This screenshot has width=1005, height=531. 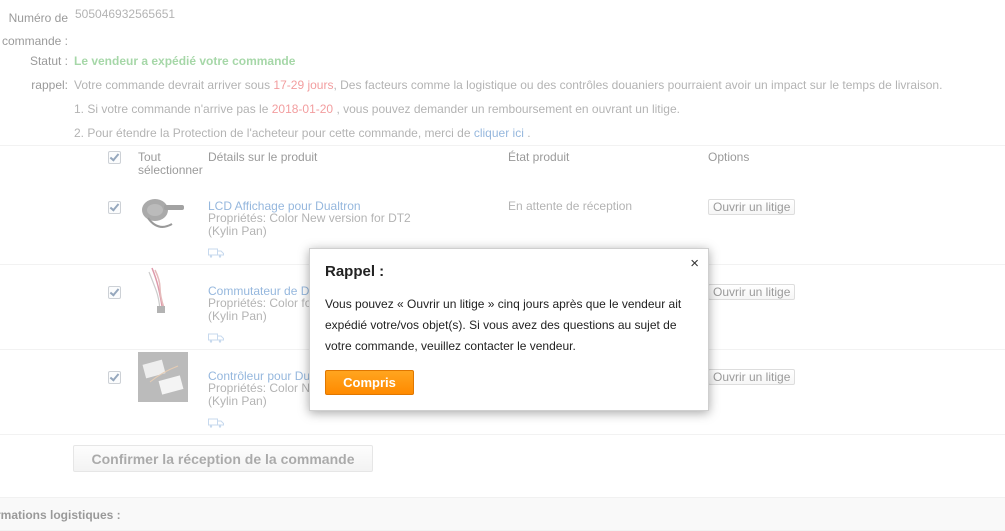 I want to click on dialog-title: Rappel :, so click(x=355, y=271).